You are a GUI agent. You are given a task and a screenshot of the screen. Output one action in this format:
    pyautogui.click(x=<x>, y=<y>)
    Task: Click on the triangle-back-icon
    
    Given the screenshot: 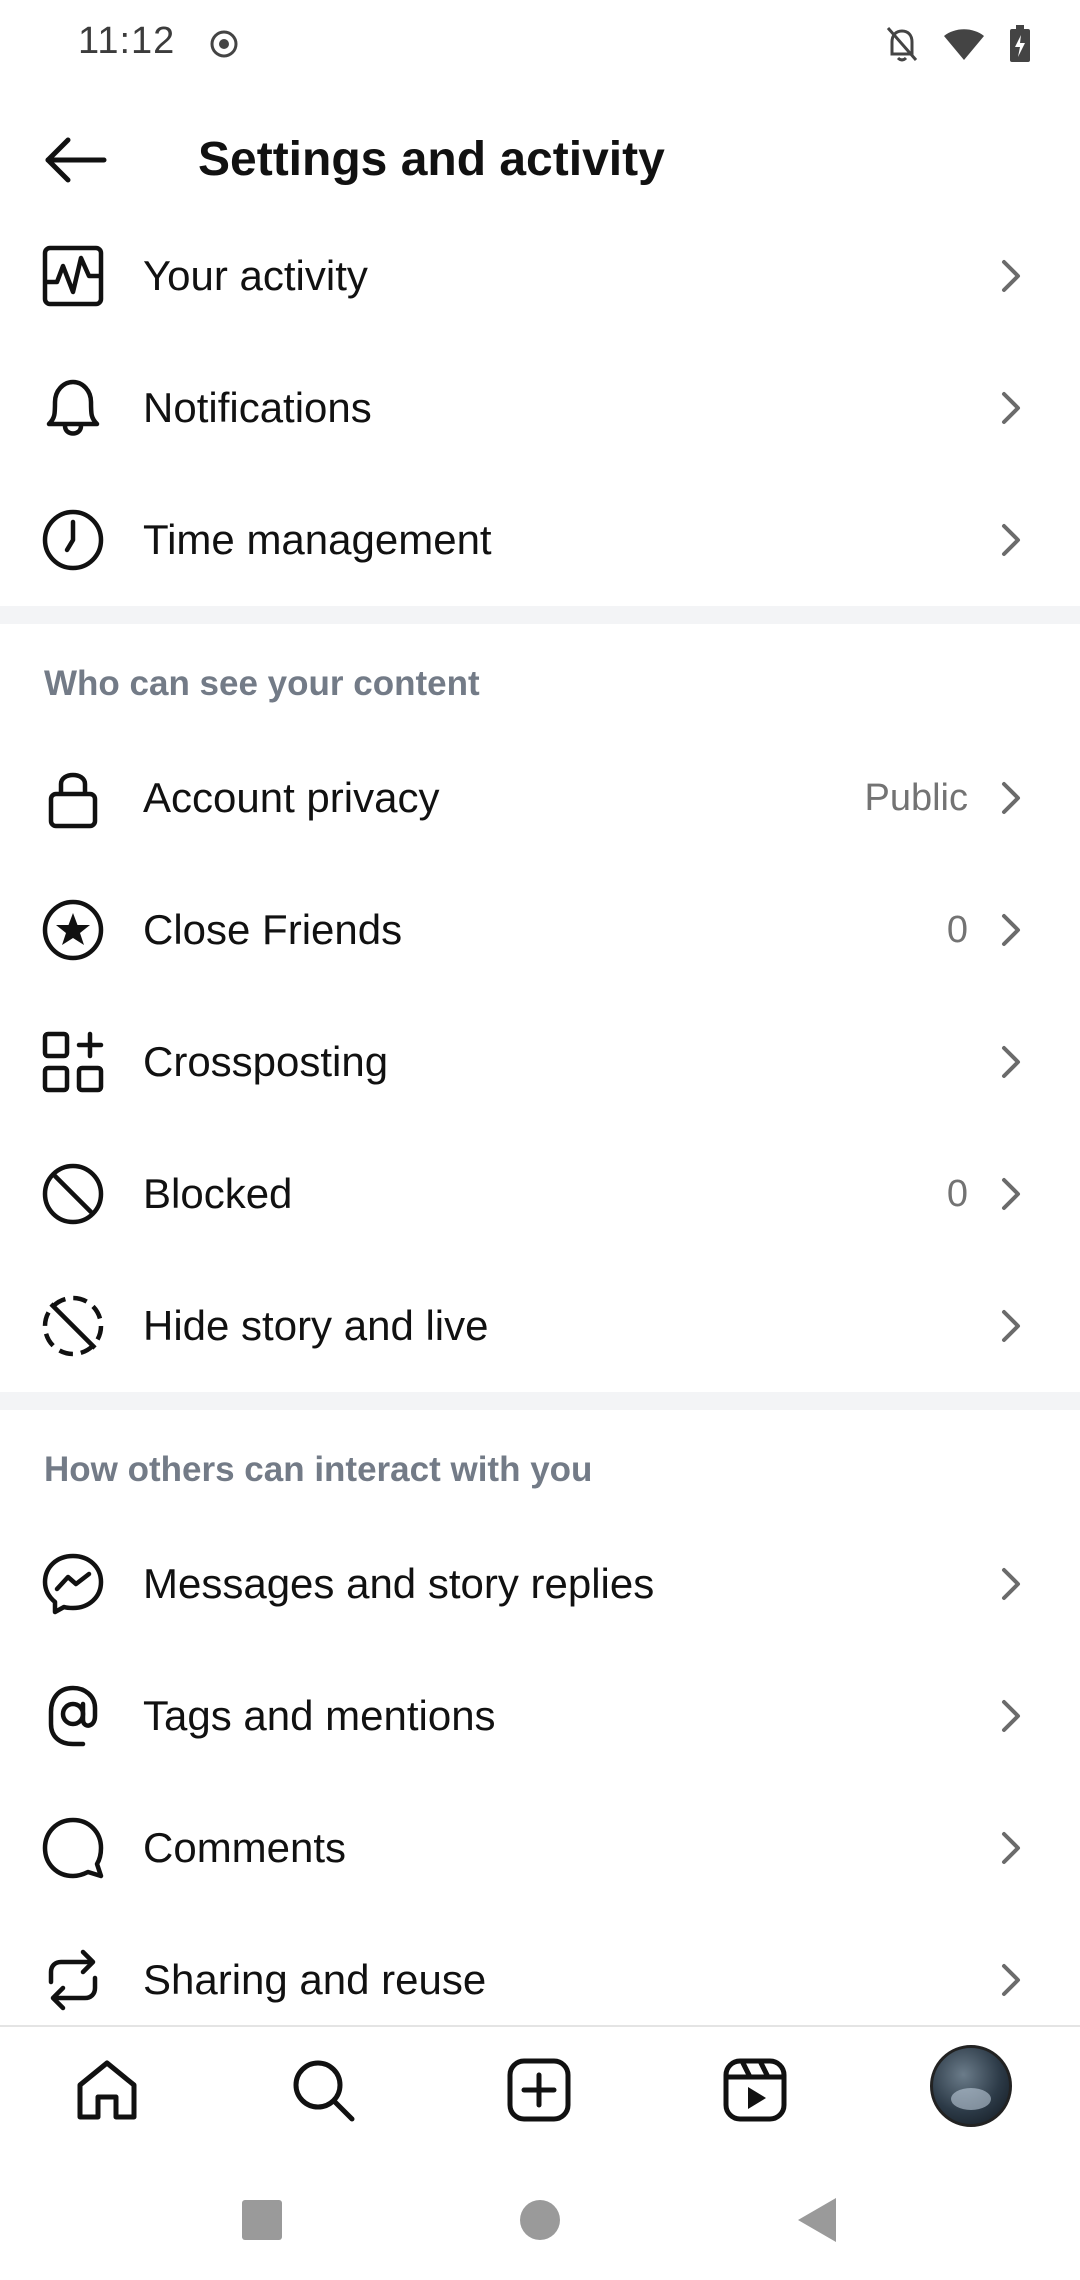 What is the action you would take?
    pyautogui.click(x=817, y=2220)
    